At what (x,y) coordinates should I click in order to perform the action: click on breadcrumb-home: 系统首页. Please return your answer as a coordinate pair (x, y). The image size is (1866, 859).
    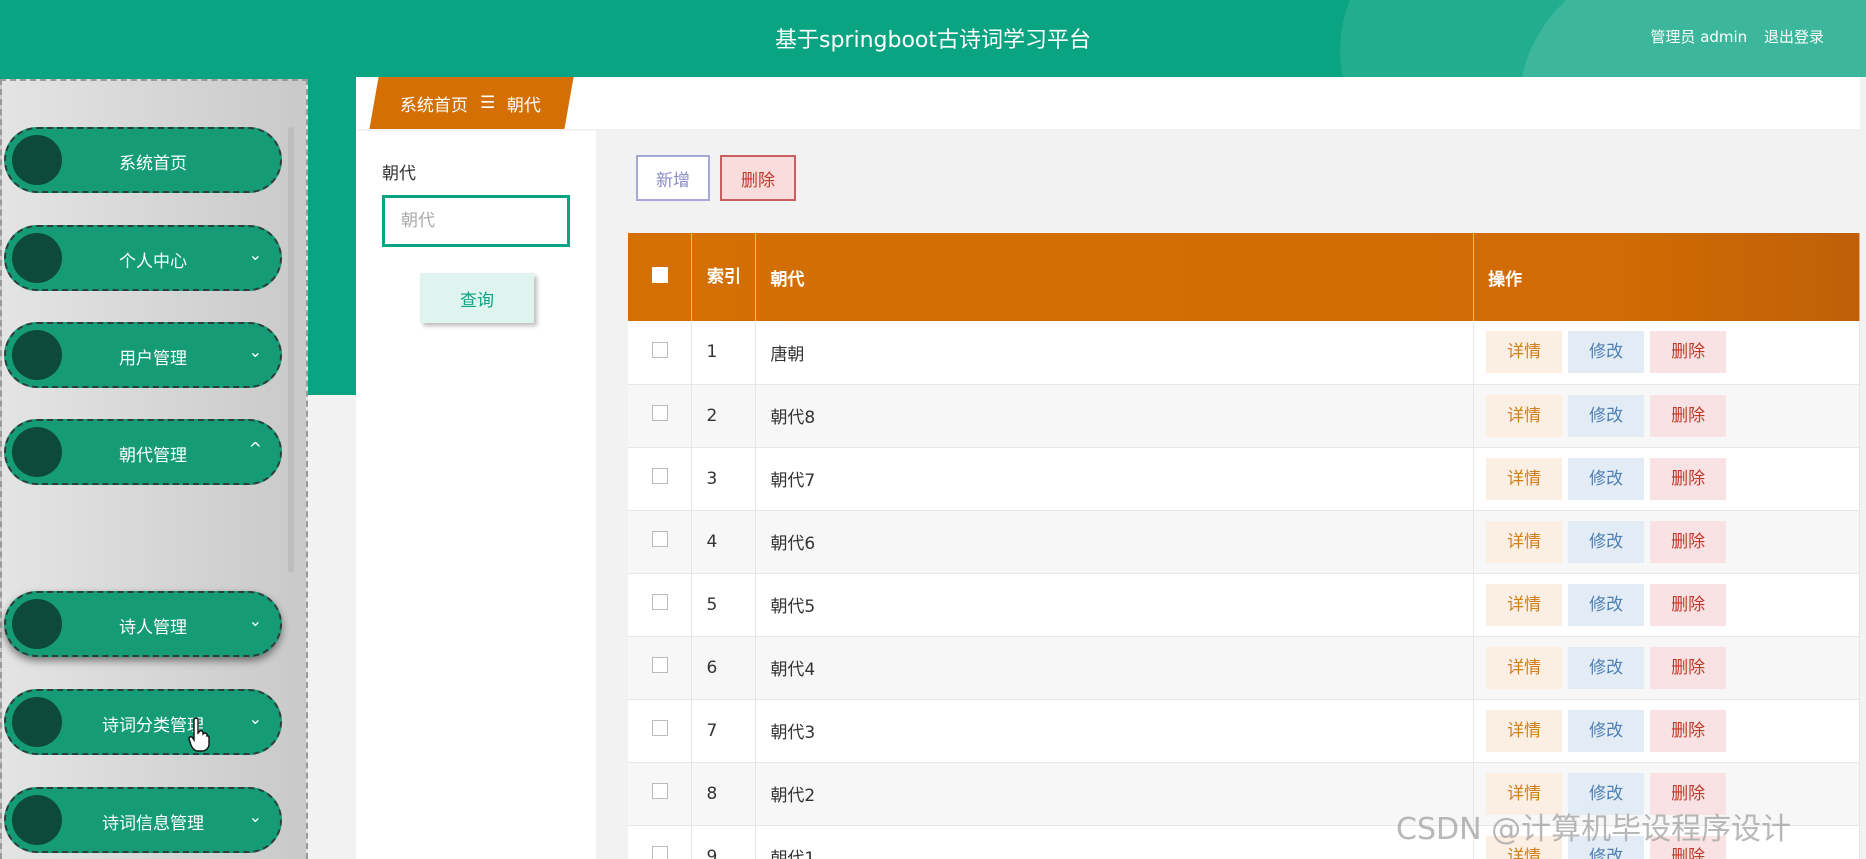
    Looking at the image, I should click on (434, 103).